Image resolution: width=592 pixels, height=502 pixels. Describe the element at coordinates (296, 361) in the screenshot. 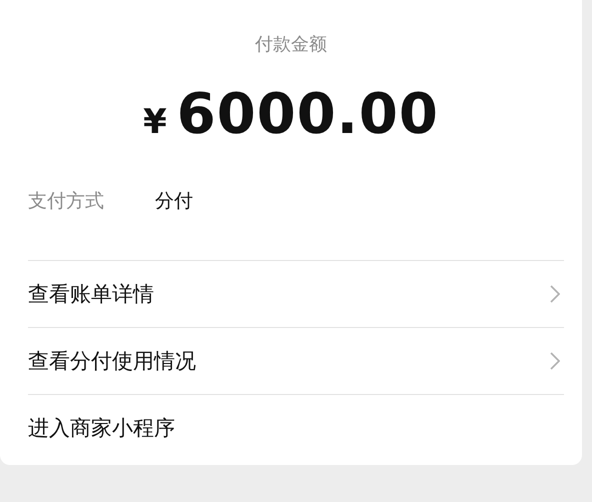

I see `list-item: 查看分付使用情况` at that location.